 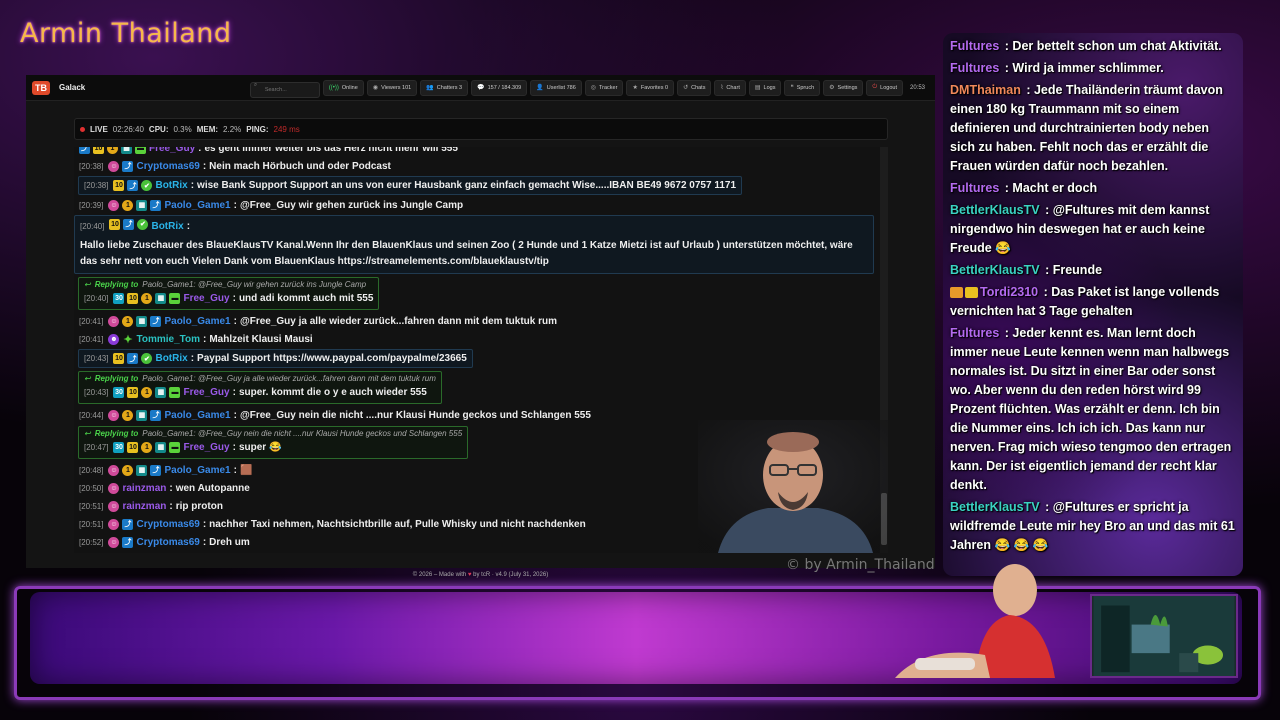 I want to click on ping-label: PING:, so click(x=257, y=129).